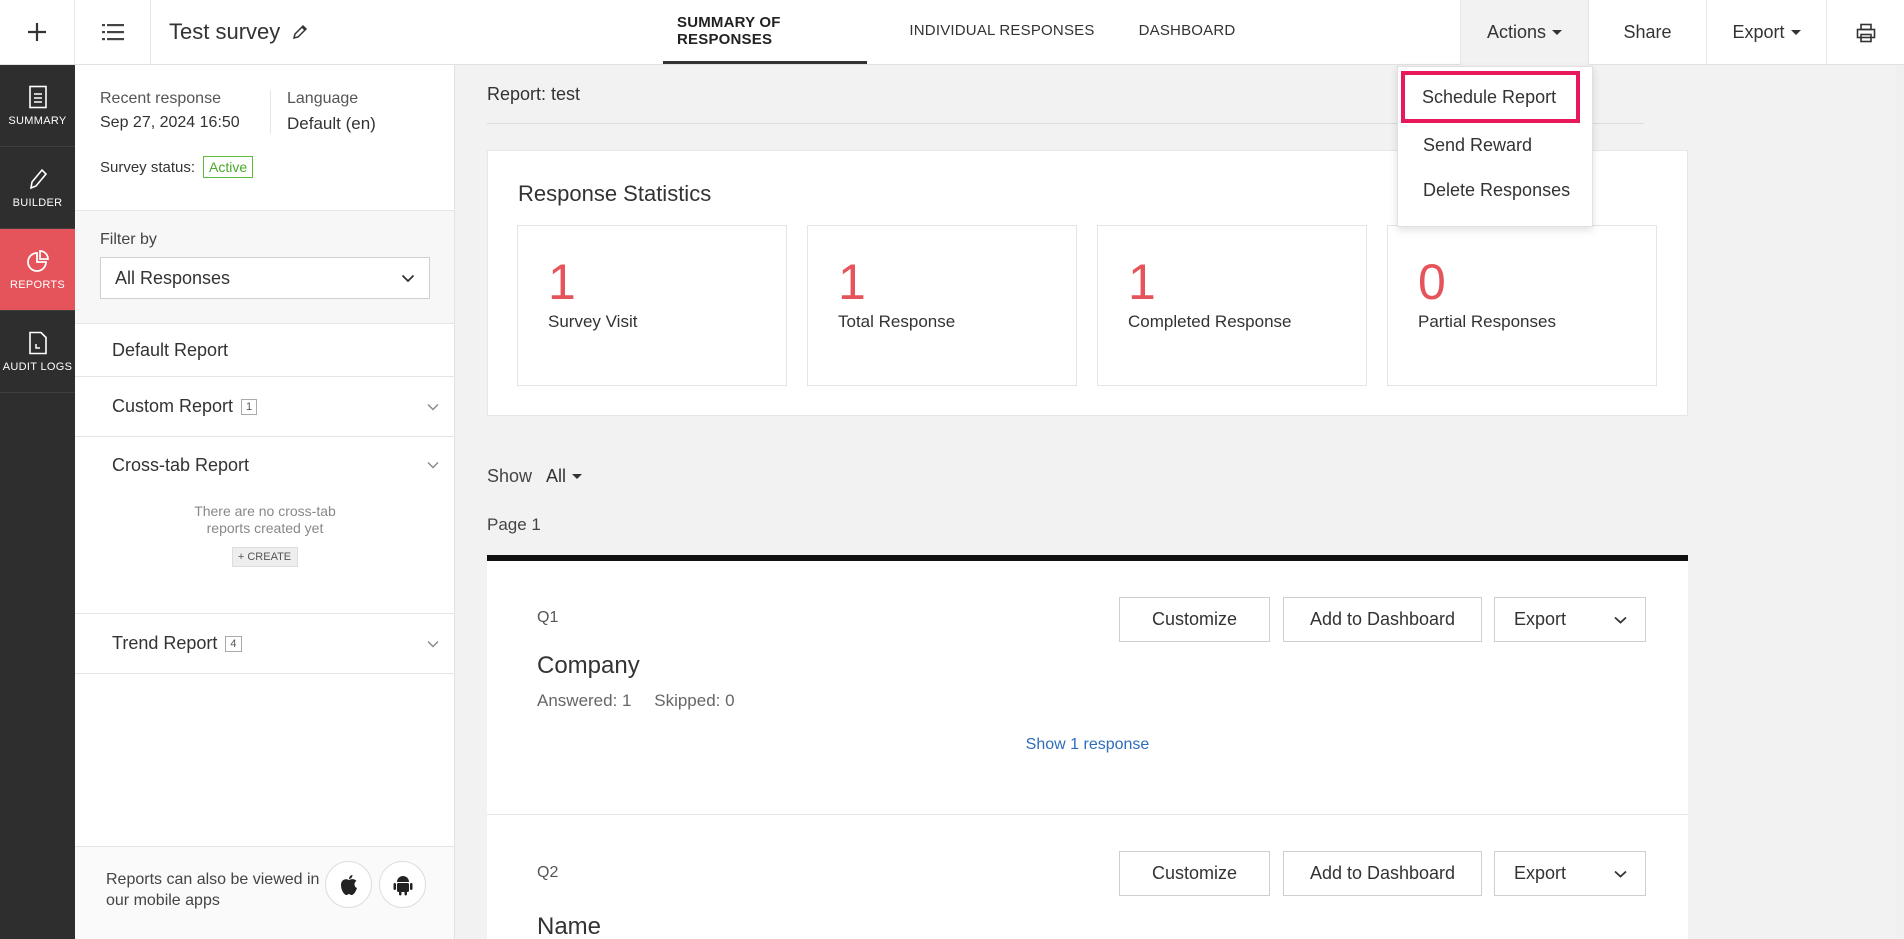 The width and height of the screenshot is (1904, 939). What do you see at coordinates (264, 465) in the screenshot?
I see `report-item-crosstab: Cross-tab Report` at bounding box center [264, 465].